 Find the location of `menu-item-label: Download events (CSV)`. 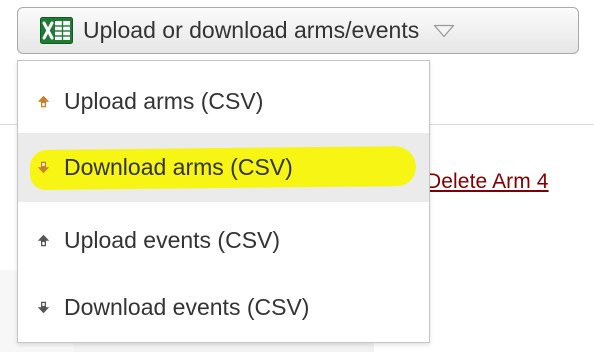

menu-item-label: Download events (CSV) is located at coordinates (187, 307).